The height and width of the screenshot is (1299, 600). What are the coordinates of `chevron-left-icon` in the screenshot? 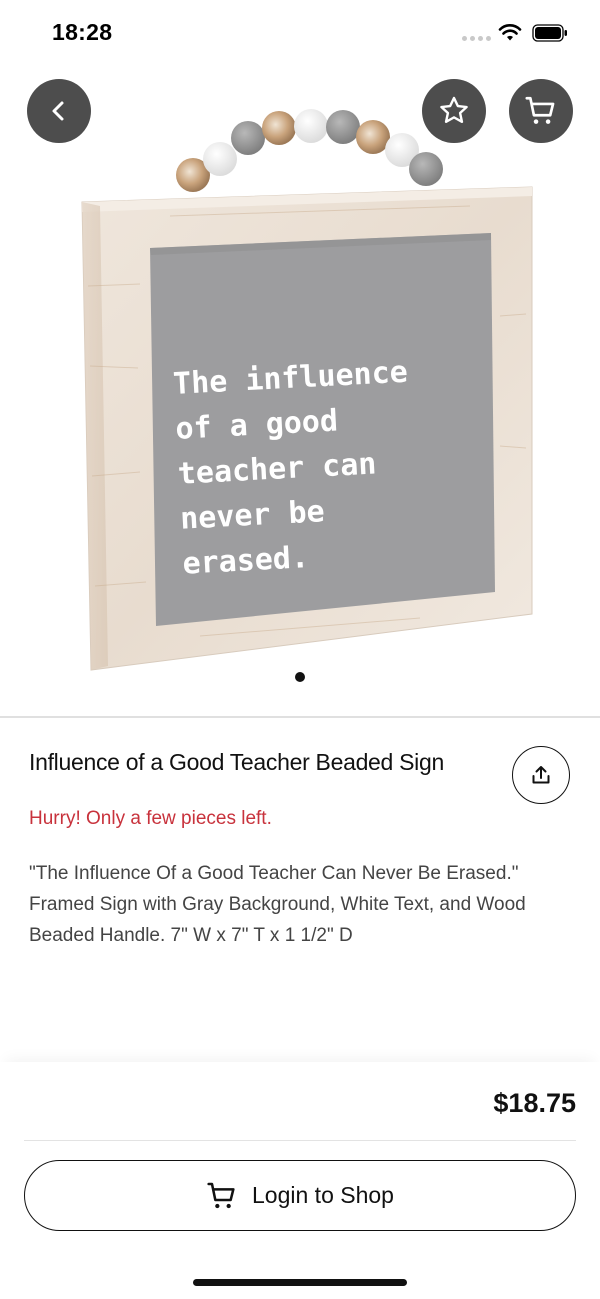 It's located at (58, 111).